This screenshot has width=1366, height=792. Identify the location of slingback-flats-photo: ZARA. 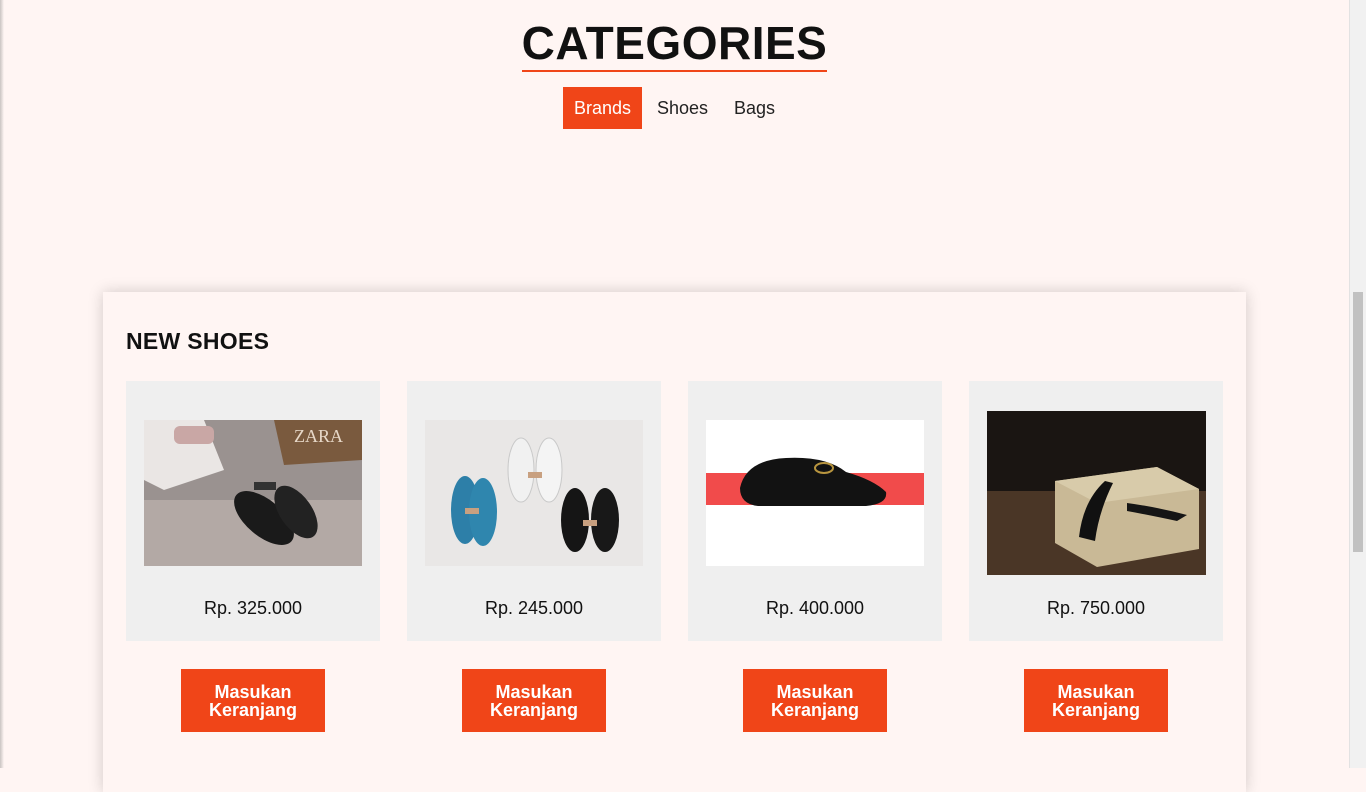
(253, 493).